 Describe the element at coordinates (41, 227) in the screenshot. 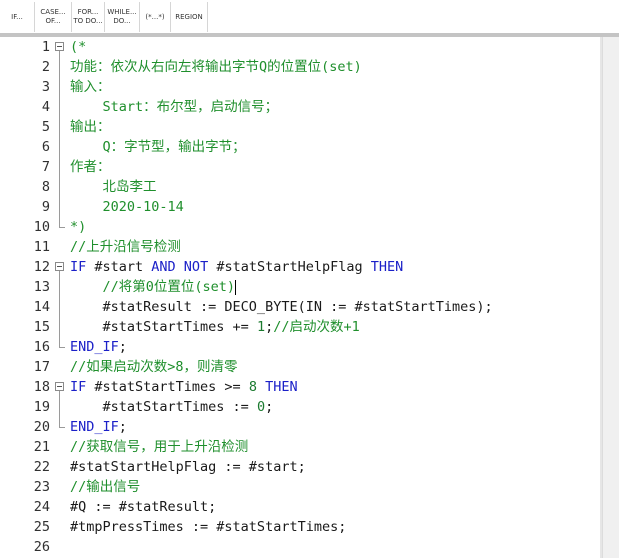

I see `line-number: 10` at that location.